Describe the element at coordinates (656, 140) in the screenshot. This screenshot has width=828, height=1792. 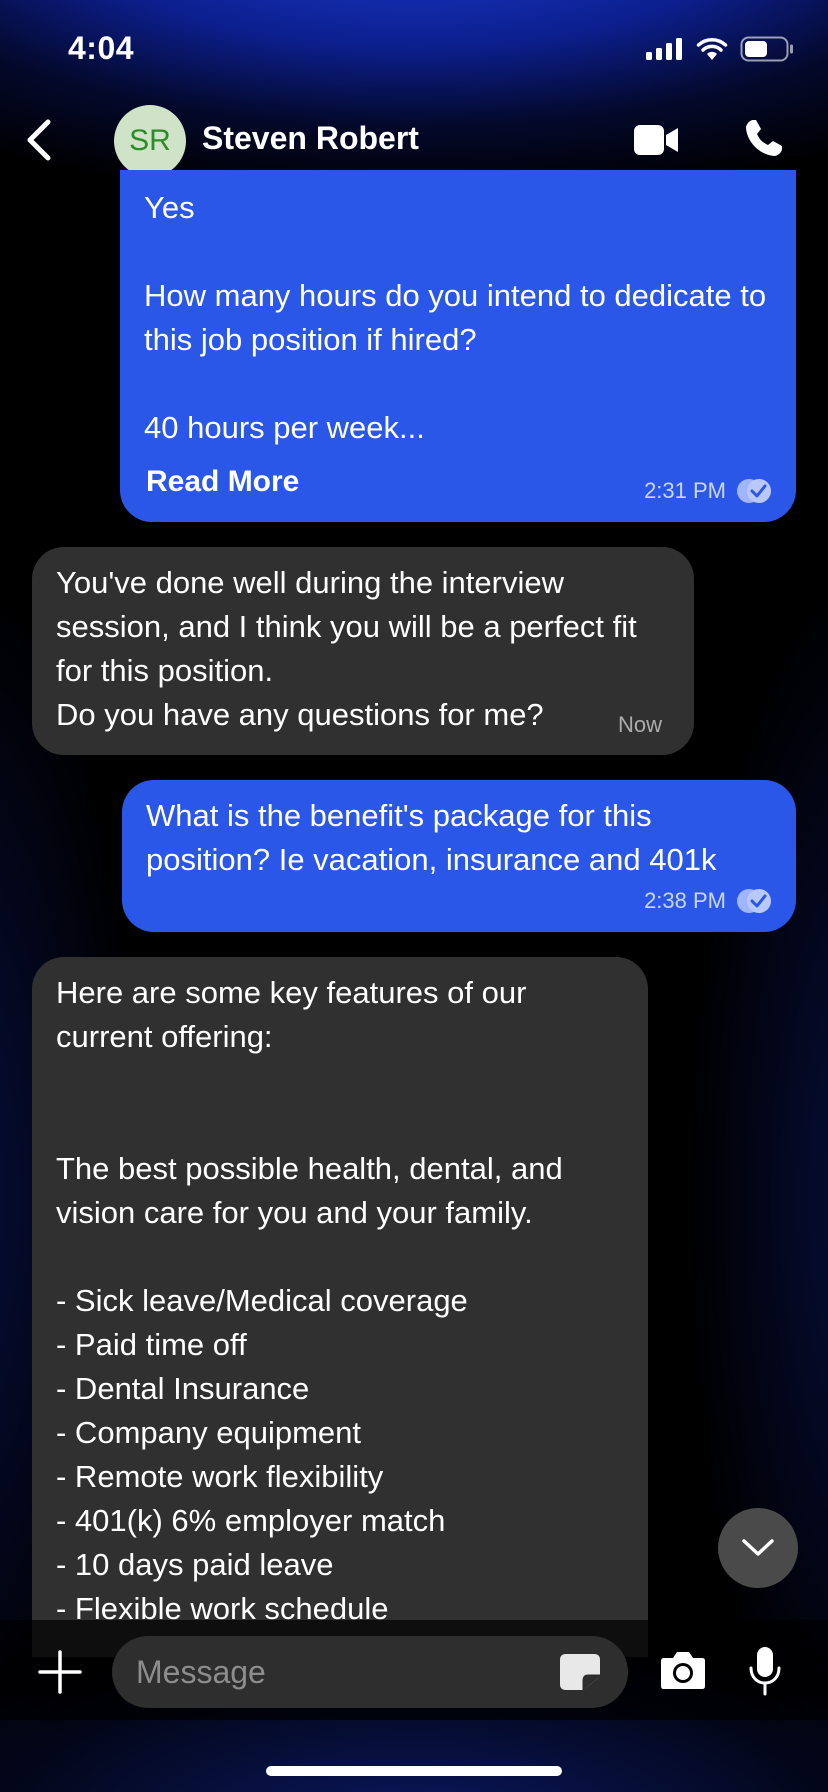
I see `video-call-icon` at that location.